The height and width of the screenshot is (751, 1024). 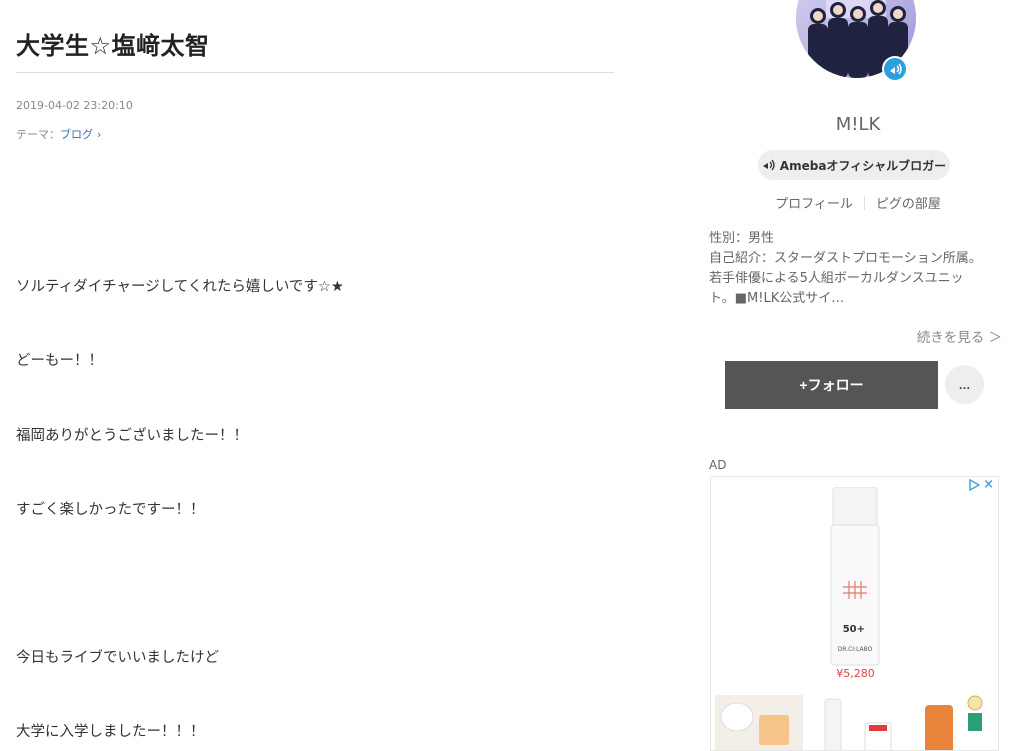 What do you see at coordinates (315, 72) in the screenshot?
I see `title-divider` at bounding box center [315, 72].